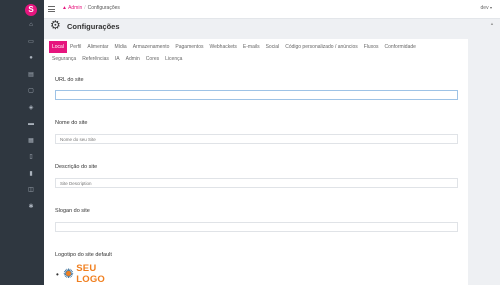  What do you see at coordinates (152, 59) in the screenshot?
I see `tab-cores: Cores` at bounding box center [152, 59].